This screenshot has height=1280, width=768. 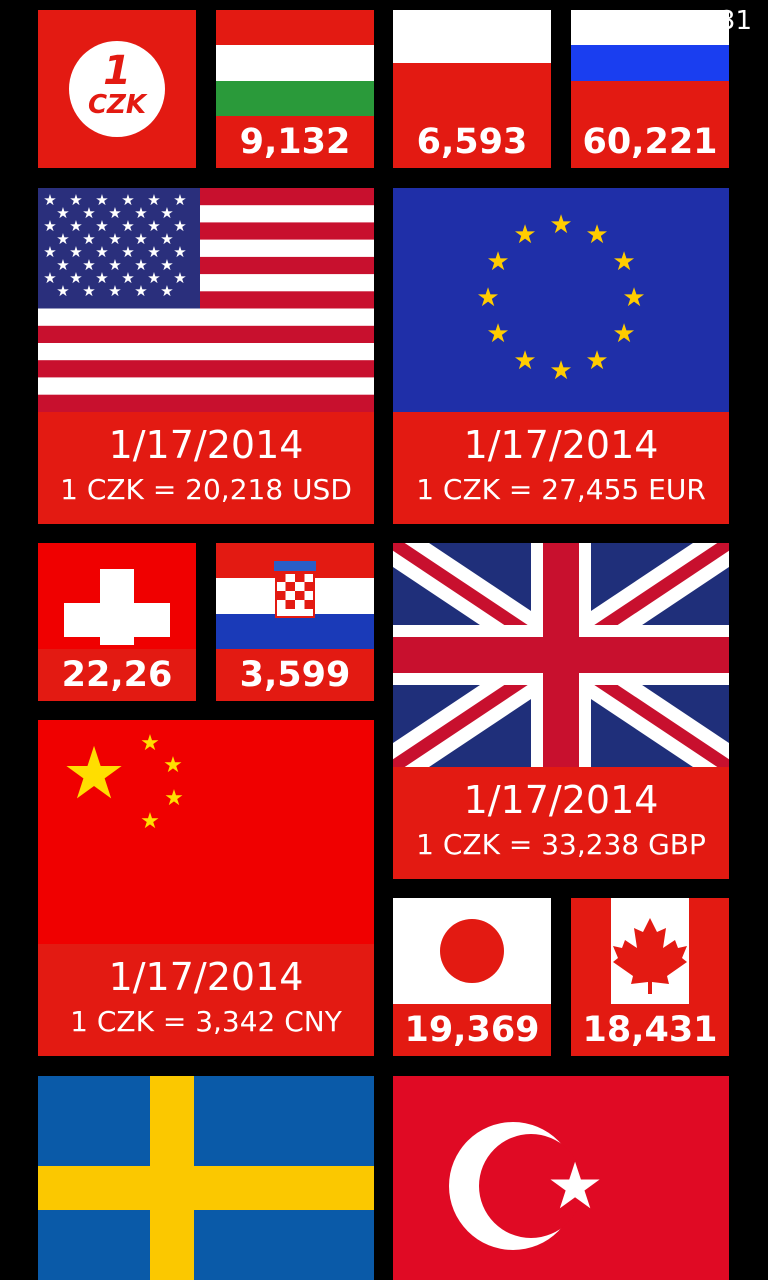 I want to click on tile-rub: 60,221, so click(x=650, y=89).